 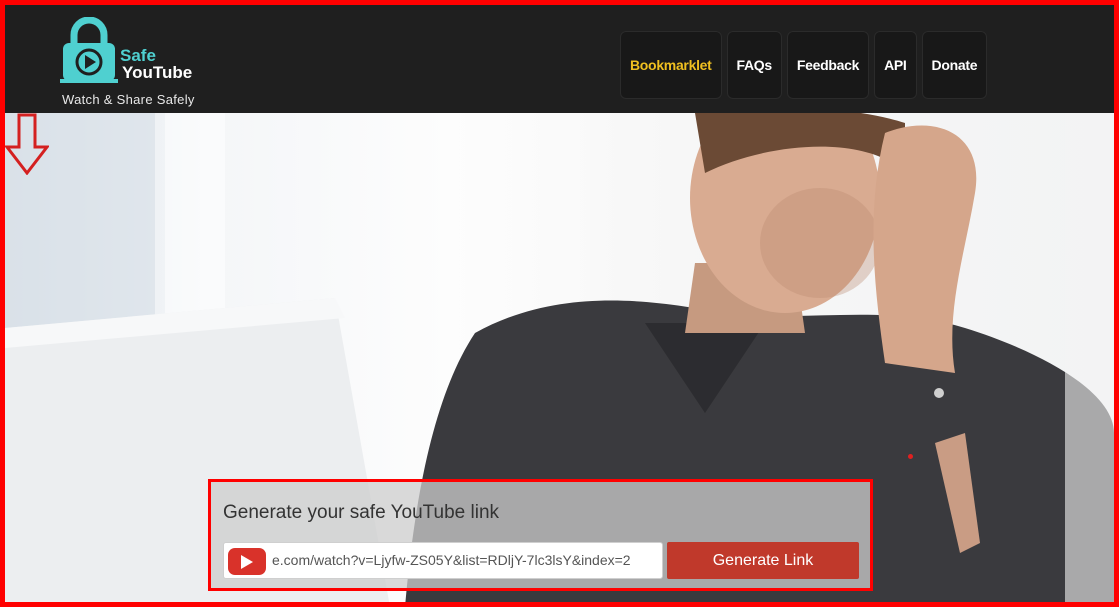 I want to click on logo-tagline: Watch & Share Safely, so click(x=128, y=99).